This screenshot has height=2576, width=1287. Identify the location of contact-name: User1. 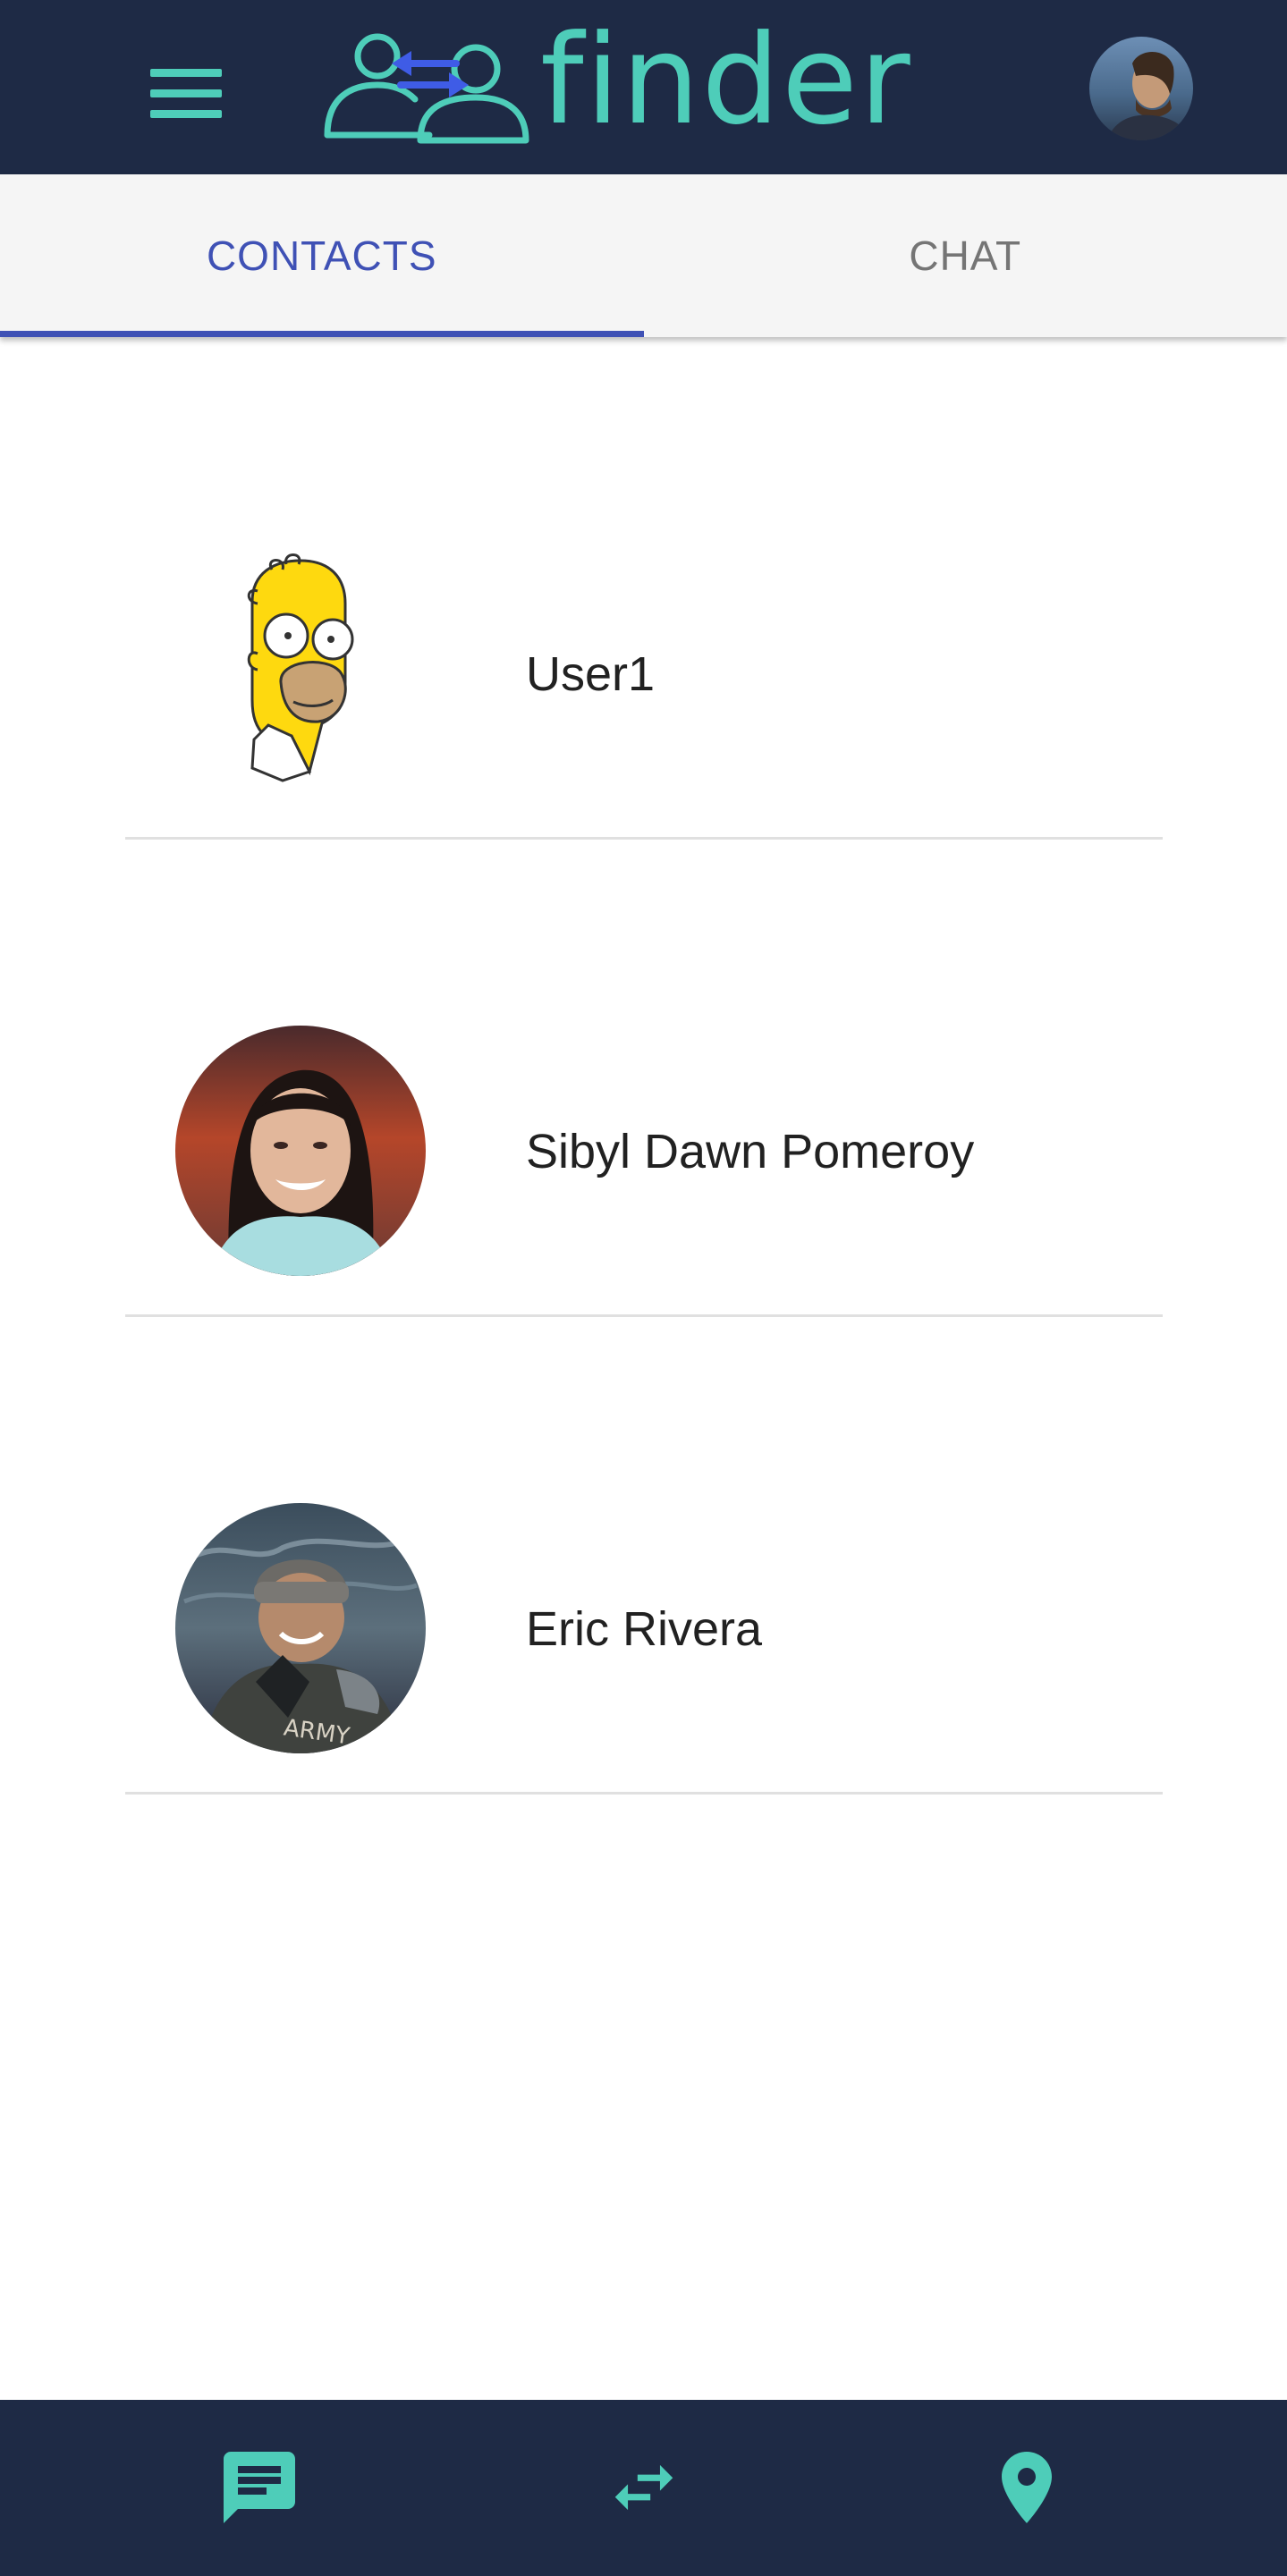
(591, 674).